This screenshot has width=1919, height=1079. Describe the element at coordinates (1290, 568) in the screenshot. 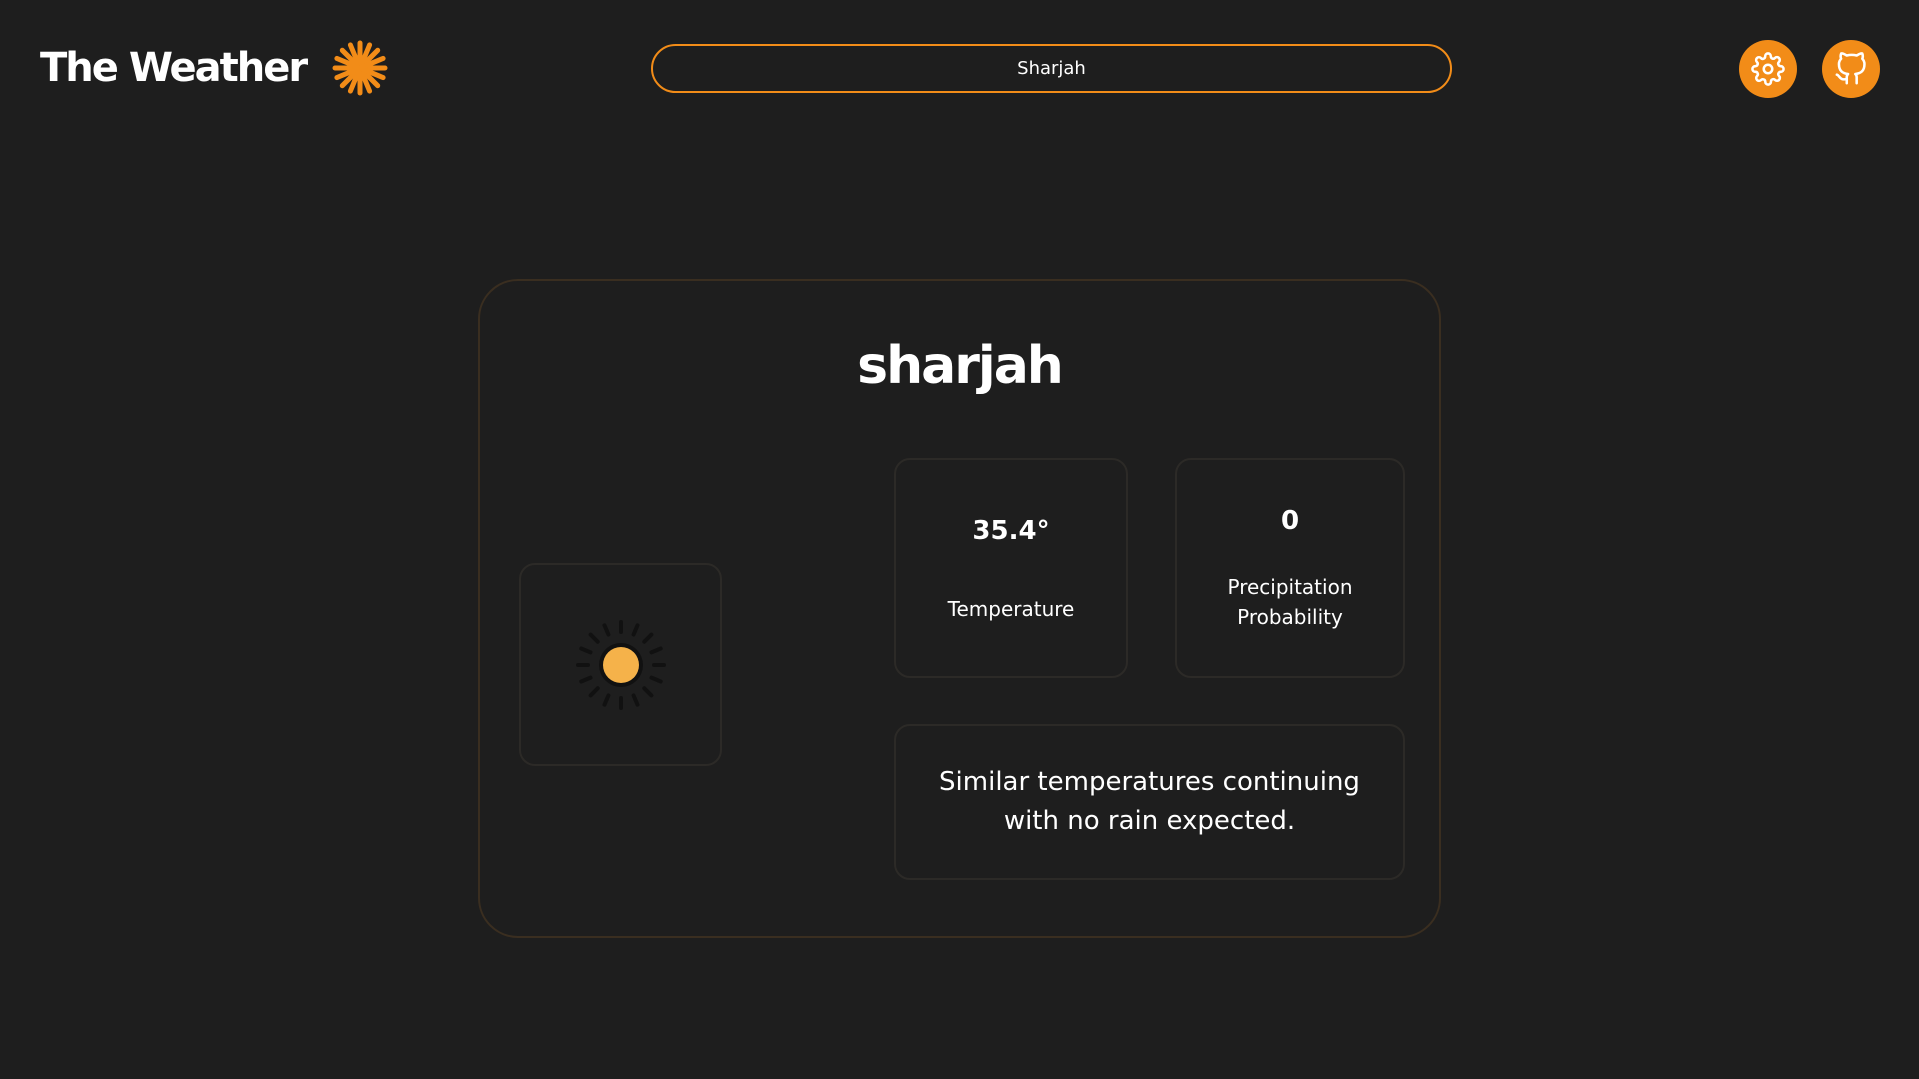

I see `precipitation-tile: 0 Precipitation Probability` at that location.